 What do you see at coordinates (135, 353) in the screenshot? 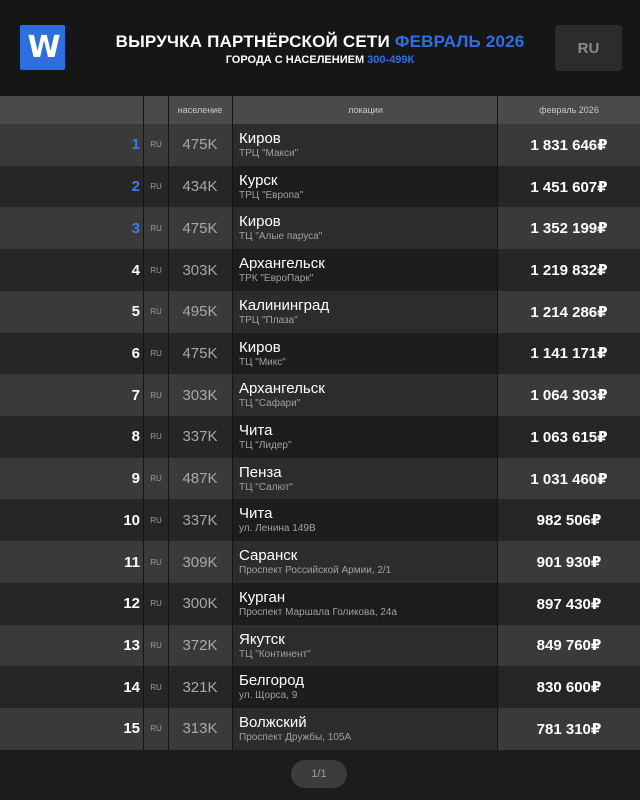
I see `rank-number: 6` at bounding box center [135, 353].